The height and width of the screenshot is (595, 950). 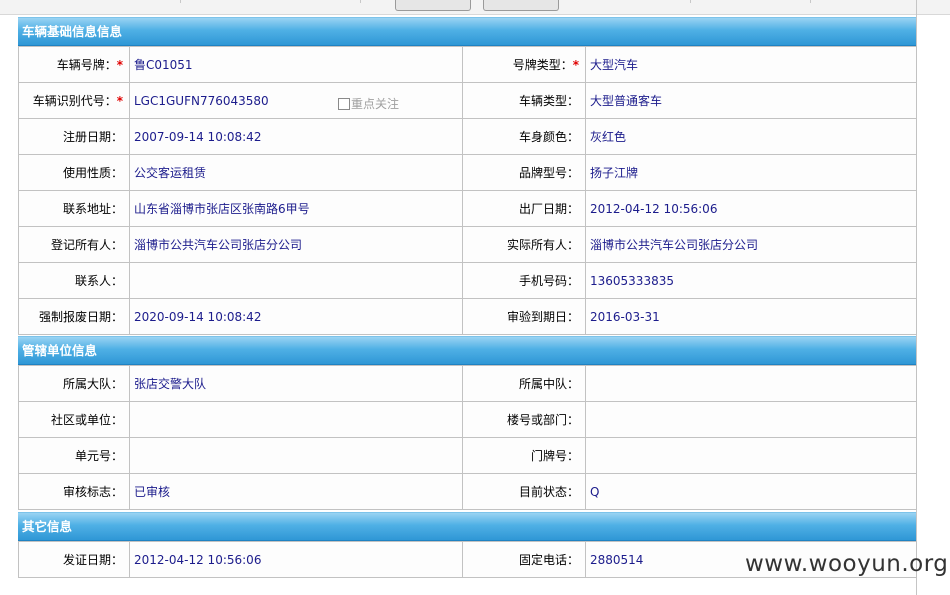 What do you see at coordinates (92, 492) in the screenshot?
I see `field-label-text: 审核标志：` at bounding box center [92, 492].